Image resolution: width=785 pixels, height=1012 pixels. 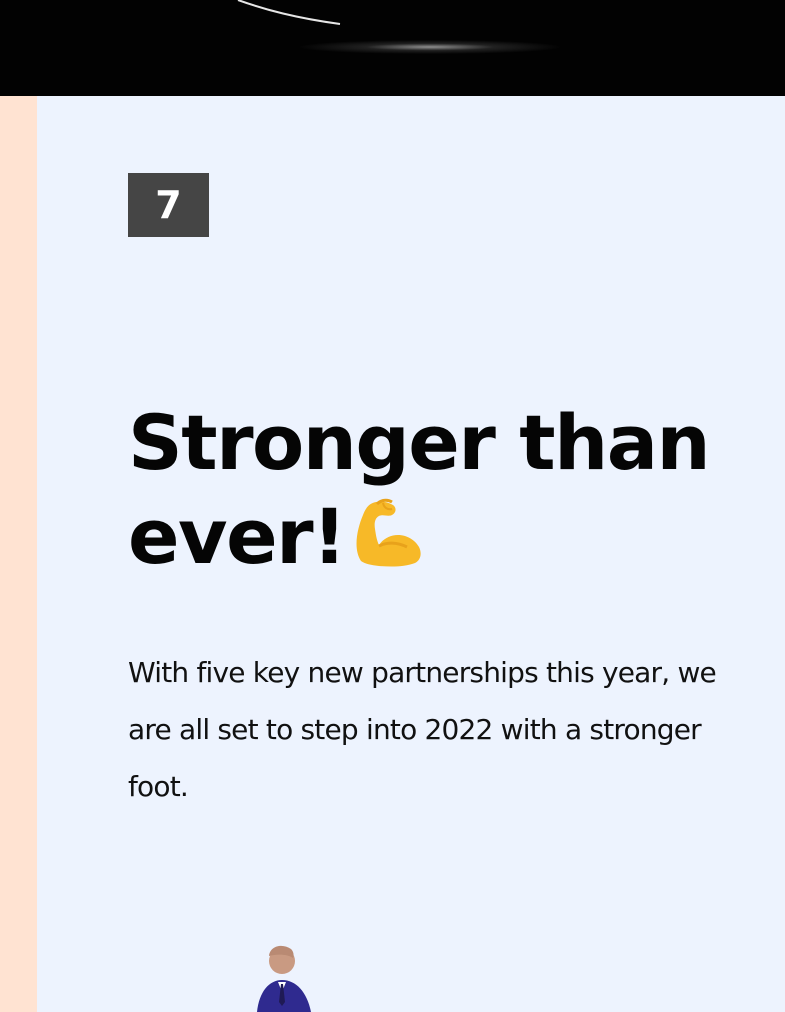 I want to click on top-dark-banner, so click(x=392, y=48).